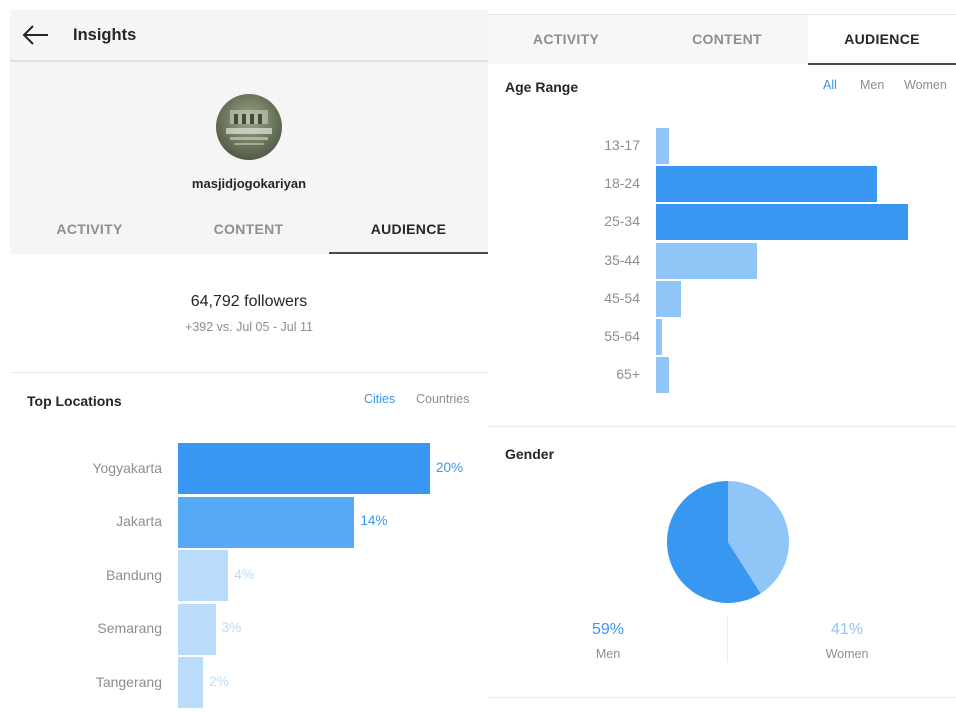  What do you see at coordinates (622, 297) in the screenshot?
I see `age-range-label: 45-54` at bounding box center [622, 297].